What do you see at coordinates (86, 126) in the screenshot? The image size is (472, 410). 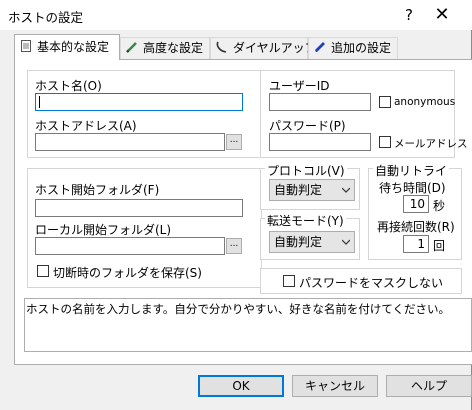 I see `host-address-label: ホストアドレス(A)` at bounding box center [86, 126].